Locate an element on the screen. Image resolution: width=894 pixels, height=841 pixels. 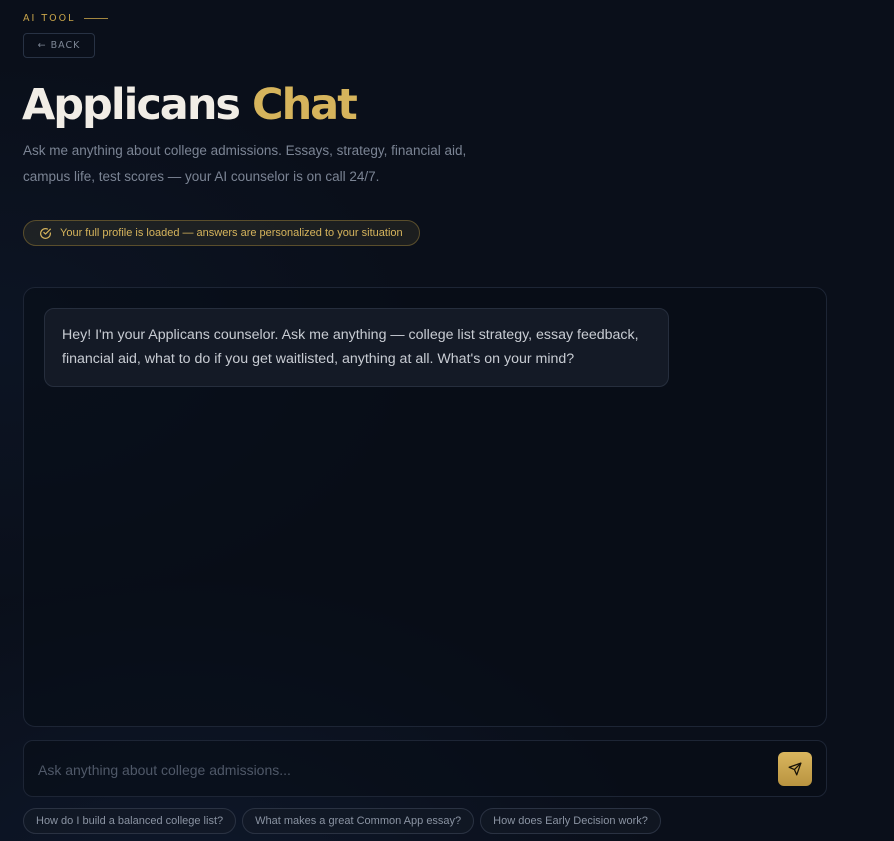
back-button-label: ← BACK is located at coordinates (59, 45).